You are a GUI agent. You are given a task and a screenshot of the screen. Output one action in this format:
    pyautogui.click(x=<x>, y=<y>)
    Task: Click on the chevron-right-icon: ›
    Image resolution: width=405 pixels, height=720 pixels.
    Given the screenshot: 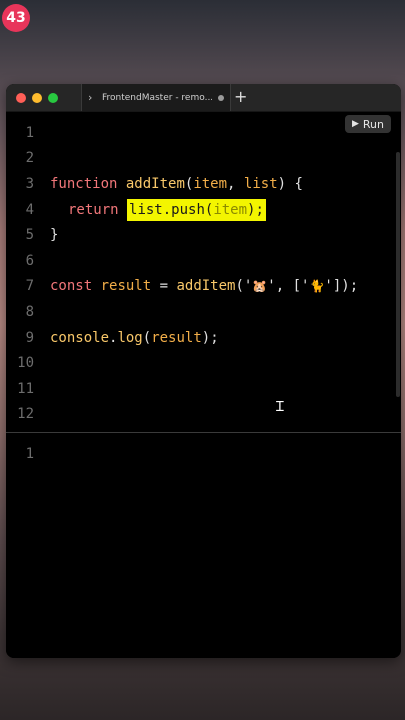 What is the action you would take?
    pyautogui.click(x=90, y=97)
    